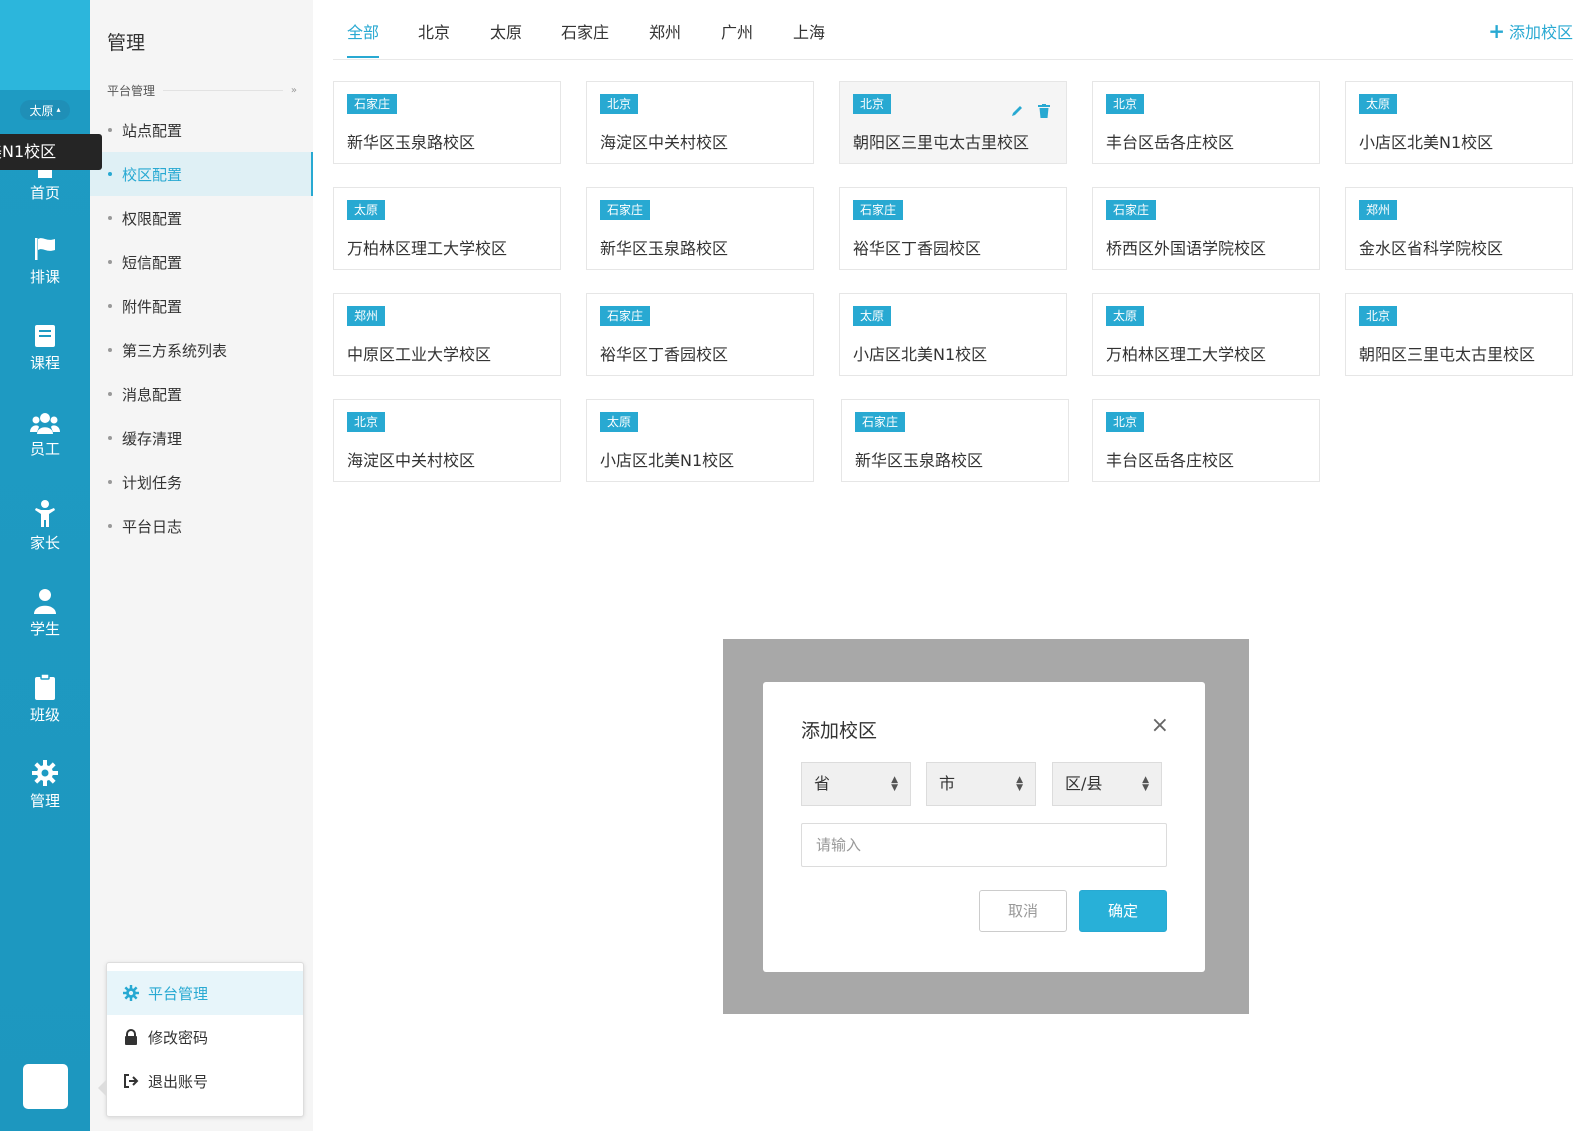 The height and width of the screenshot is (1131, 1596). Describe the element at coordinates (1496, 31) in the screenshot. I see `plus-icon: +` at that location.